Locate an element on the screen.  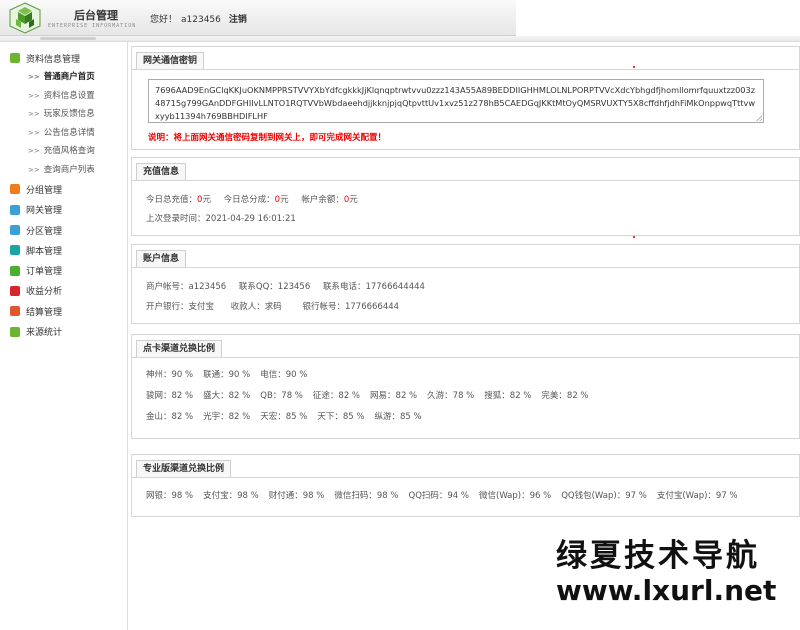
sidebar-subitem-5: >> 查询商户列表 is located at coordinates (64, 170).